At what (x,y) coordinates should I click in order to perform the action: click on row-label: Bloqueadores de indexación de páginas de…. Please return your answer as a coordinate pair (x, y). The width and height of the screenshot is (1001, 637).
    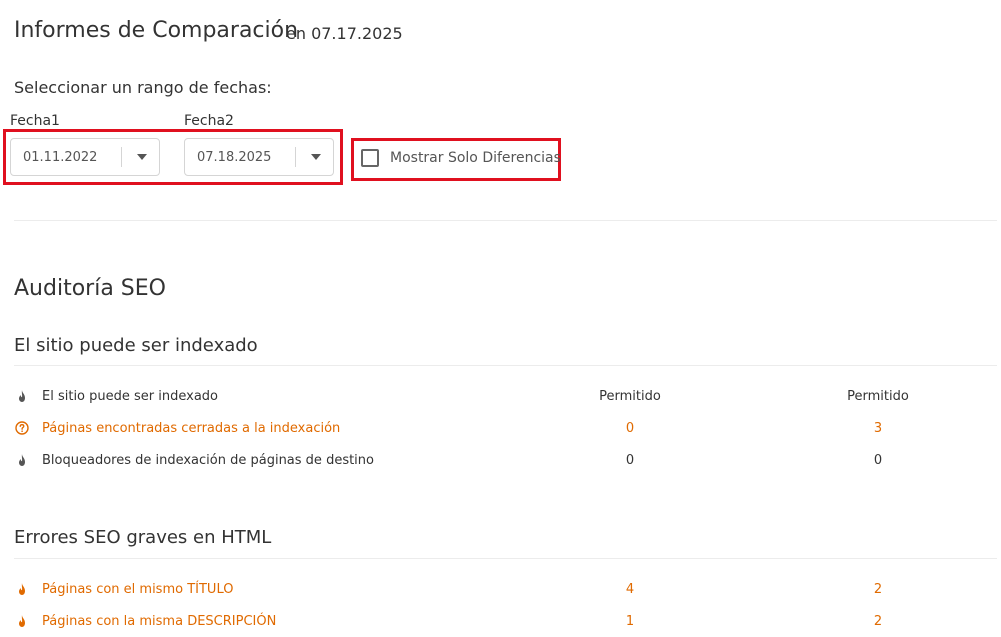
    Looking at the image, I should click on (208, 460).